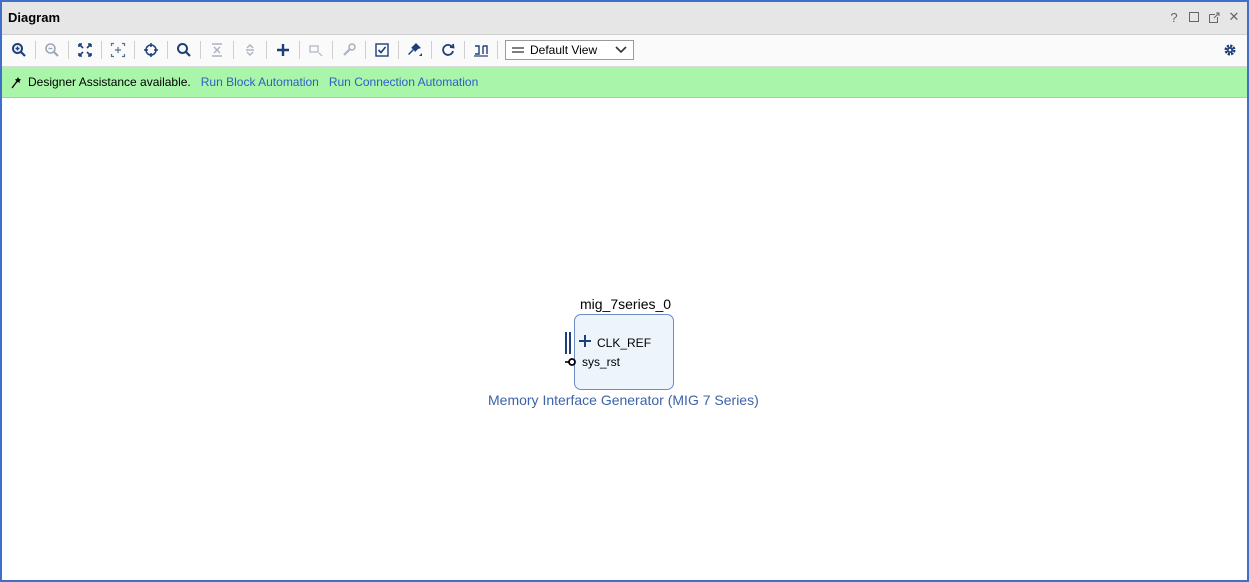 The height and width of the screenshot is (582, 1249). I want to click on collapse-all-button, so click(217, 50).